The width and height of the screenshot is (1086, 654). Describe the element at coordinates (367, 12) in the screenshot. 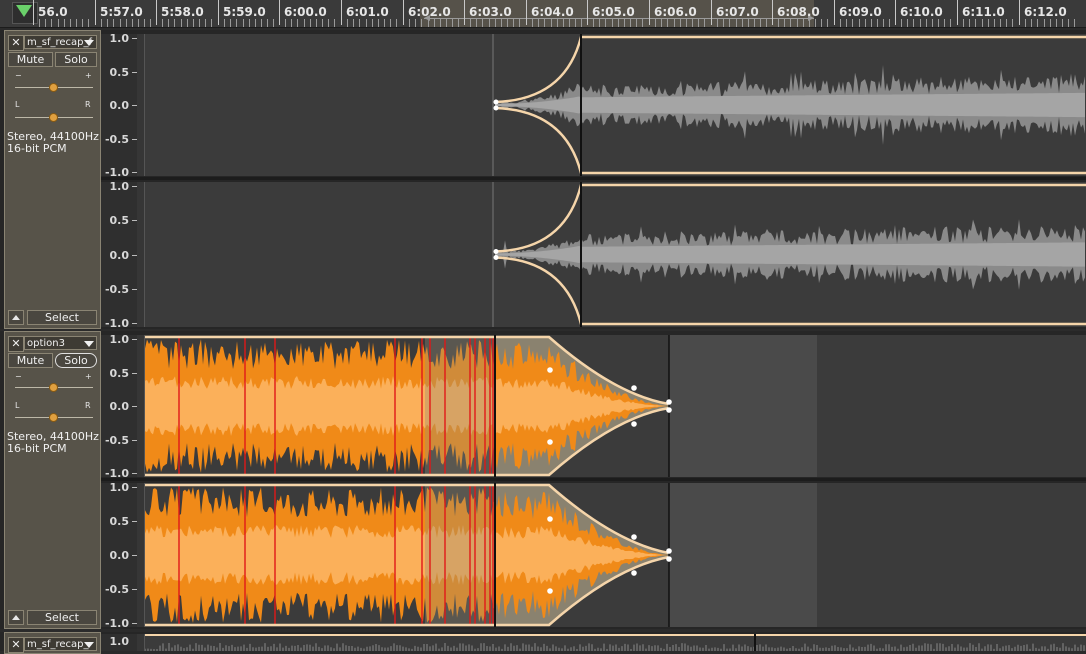

I see `ruler-label: 6:01.0` at that location.